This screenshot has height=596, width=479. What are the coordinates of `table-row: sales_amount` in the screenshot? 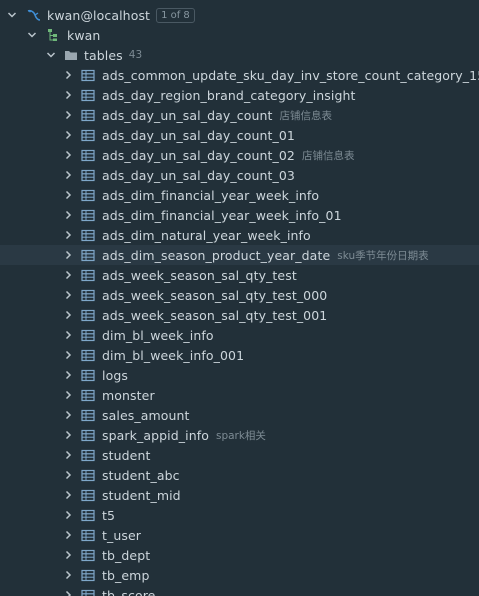 It's located at (239, 415).